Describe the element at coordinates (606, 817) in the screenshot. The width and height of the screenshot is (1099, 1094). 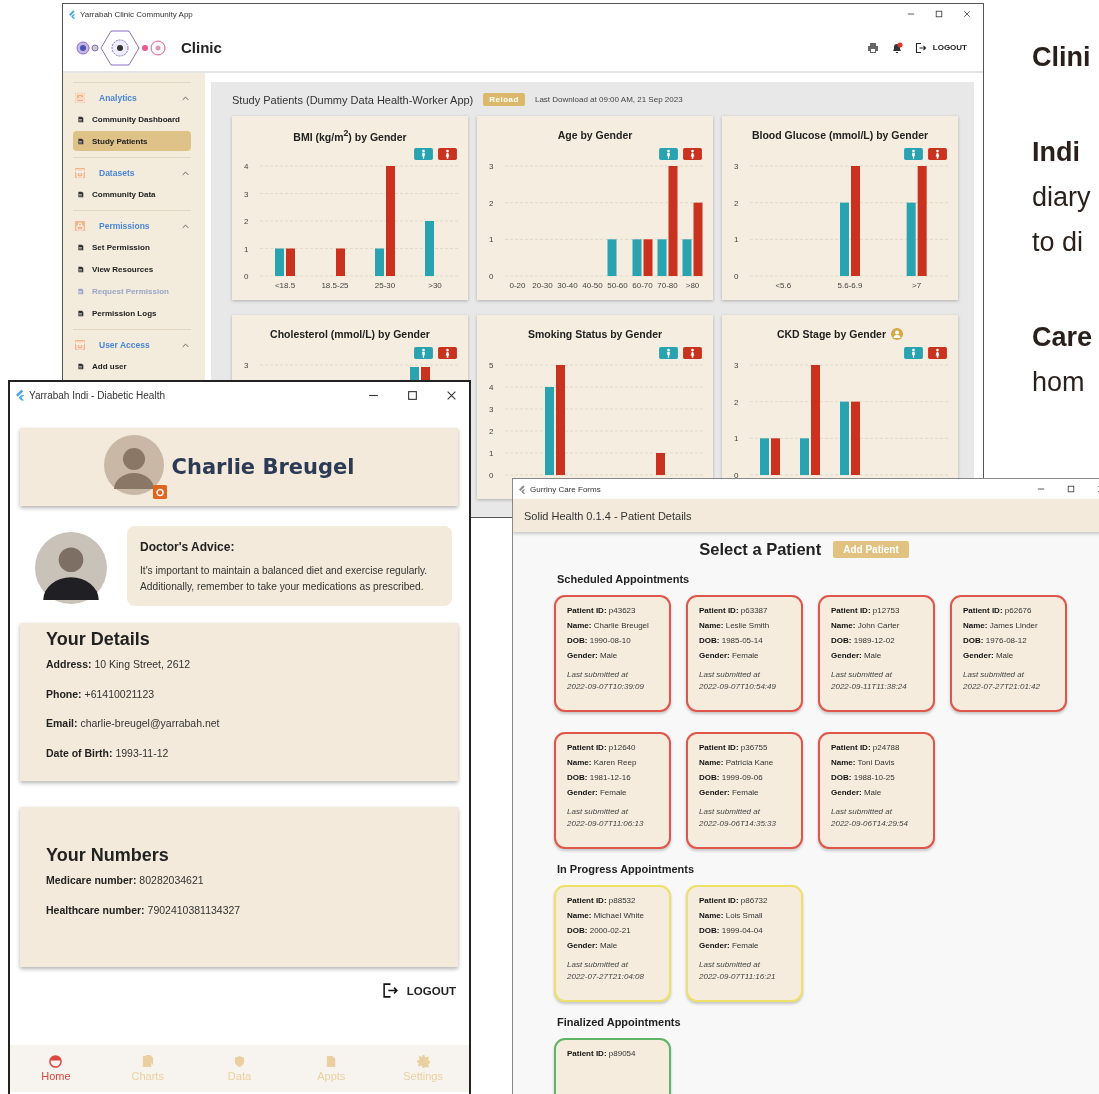
I see `last-submitted-text: Last submitted at 2022-09-07T11:06:13` at that location.